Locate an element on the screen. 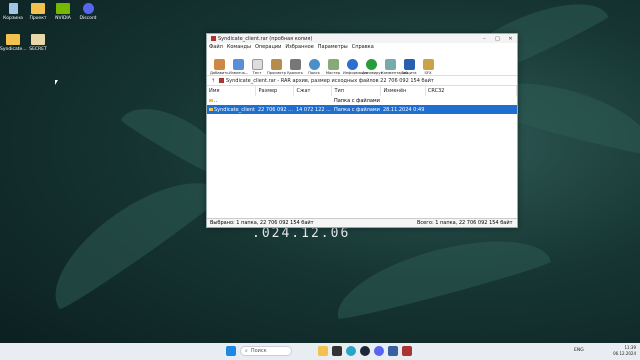 Image resolution: width=640 pixels, height=360 pixels. view-button: Просмотр is located at coordinates (276, 67).